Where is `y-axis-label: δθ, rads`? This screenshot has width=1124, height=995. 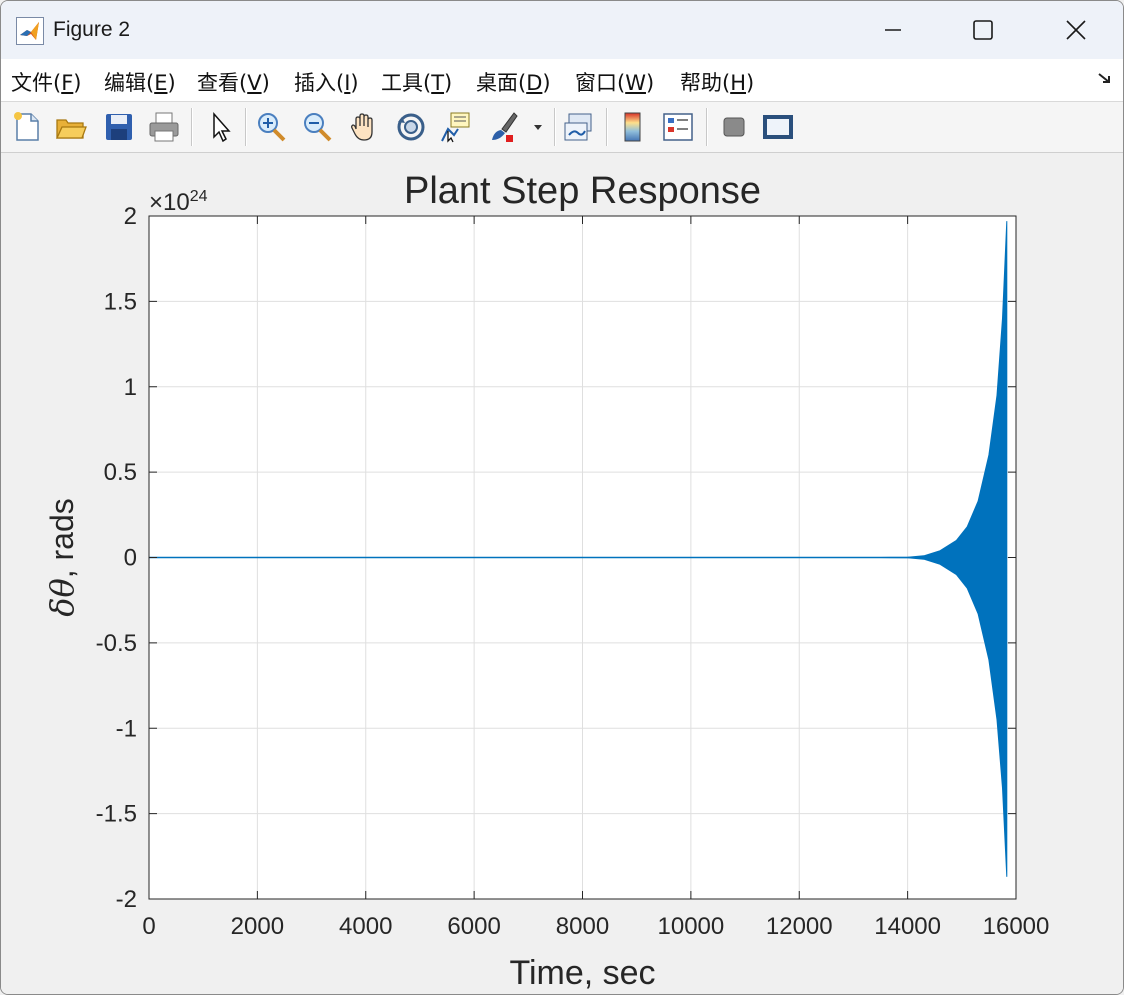 y-axis-label: δθ, rads is located at coordinates (62, 557).